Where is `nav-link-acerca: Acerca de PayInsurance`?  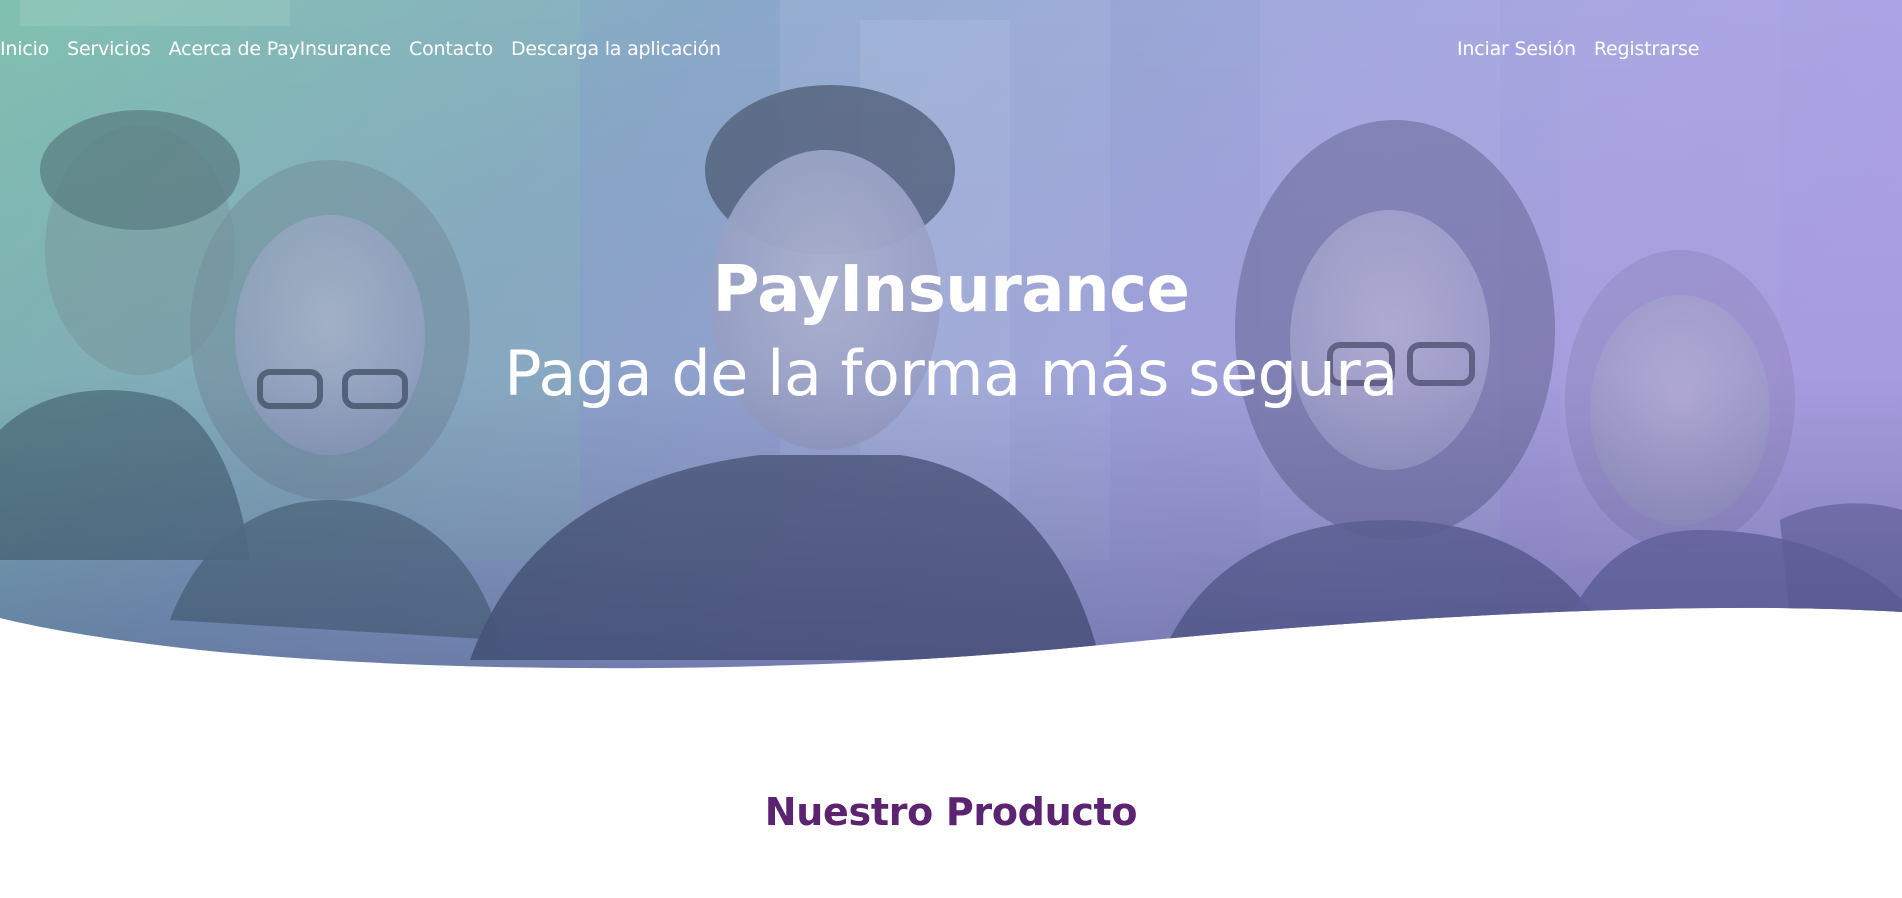
nav-link-acerca: Acerca de PayInsurance is located at coordinates (280, 49).